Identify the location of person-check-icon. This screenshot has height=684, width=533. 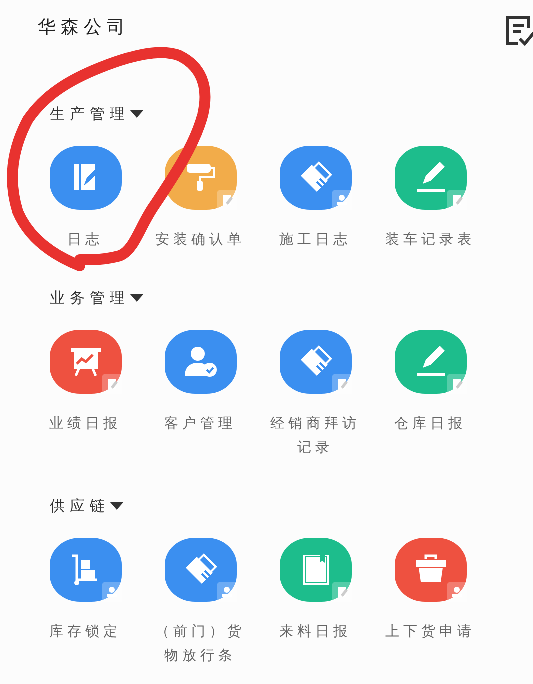
(200, 362).